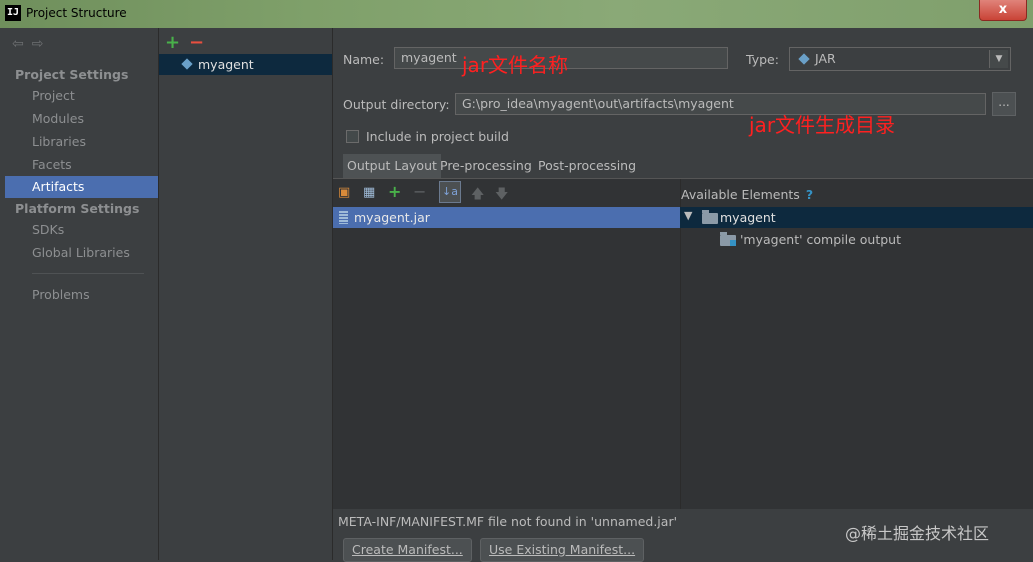 This screenshot has height=562, width=1033. I want to click on output-directory-label: Output directory:, so click(396, 104).